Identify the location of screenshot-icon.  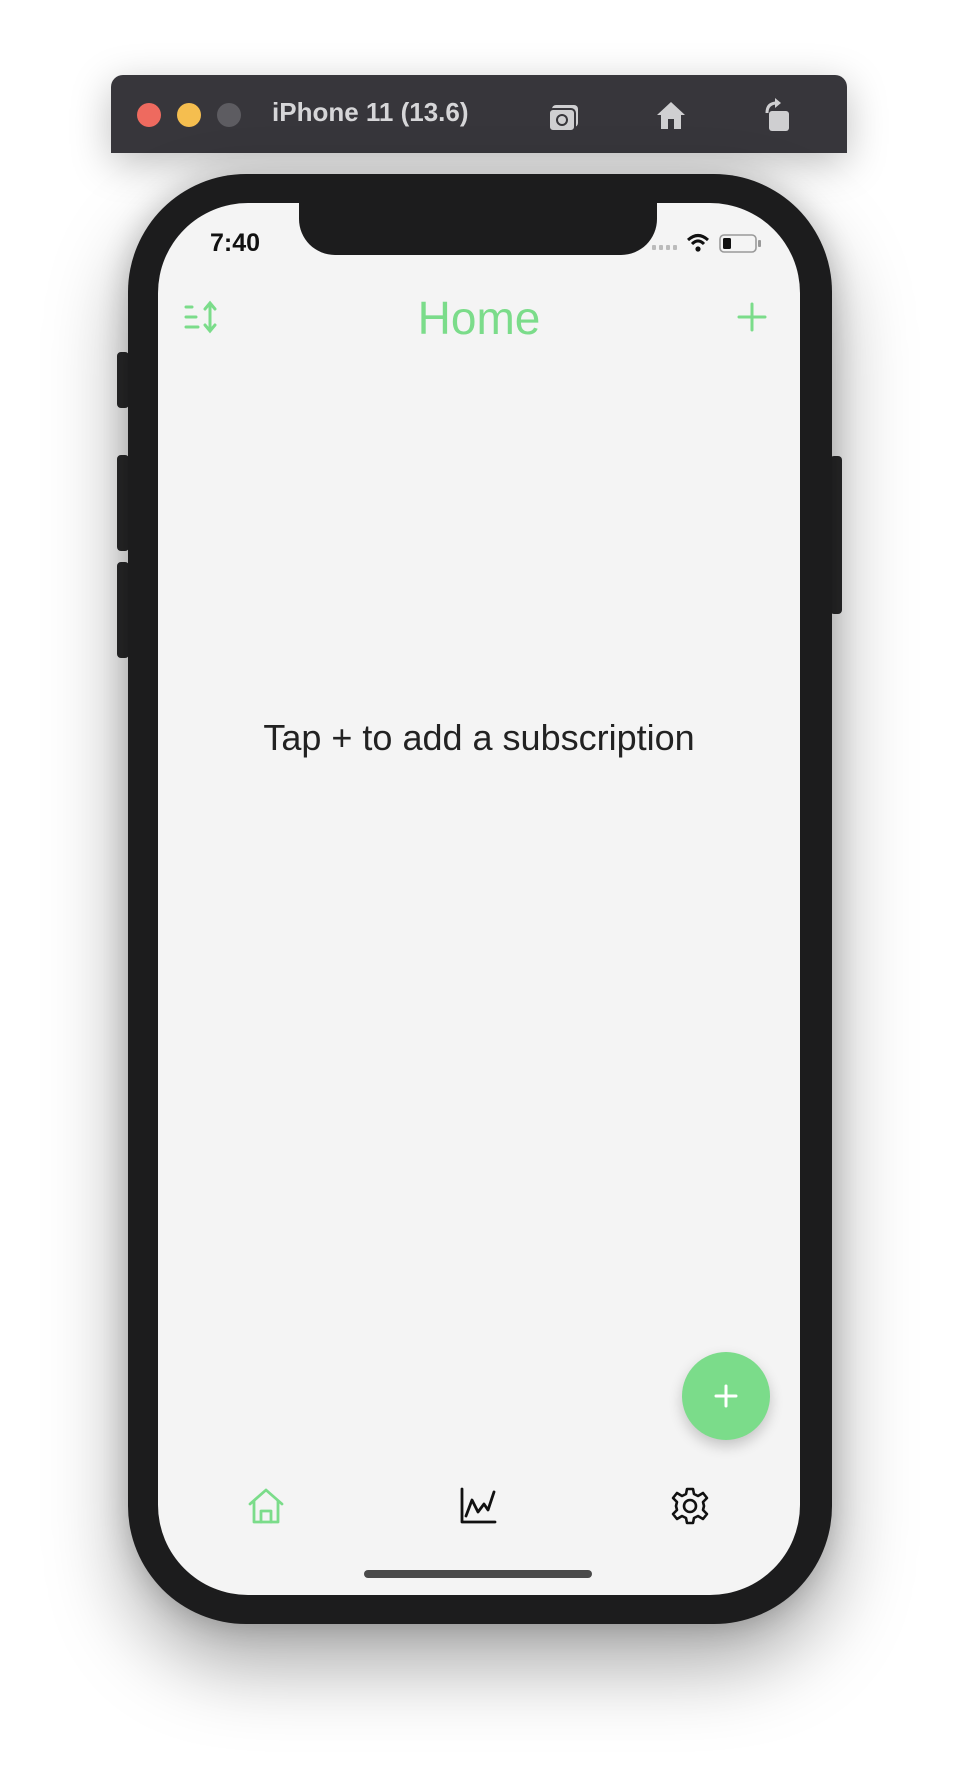
(566, 115).